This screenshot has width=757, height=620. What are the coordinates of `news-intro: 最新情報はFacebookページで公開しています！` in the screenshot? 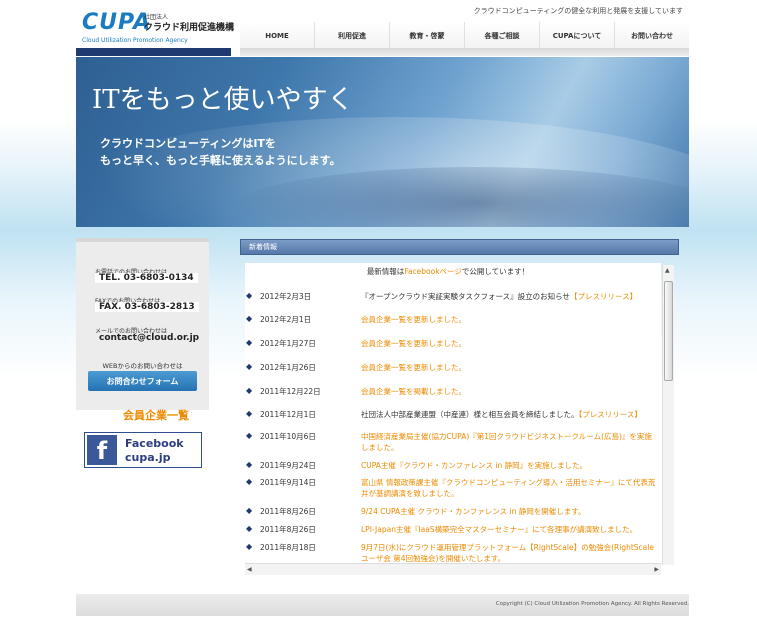 It's located at (448, 271).